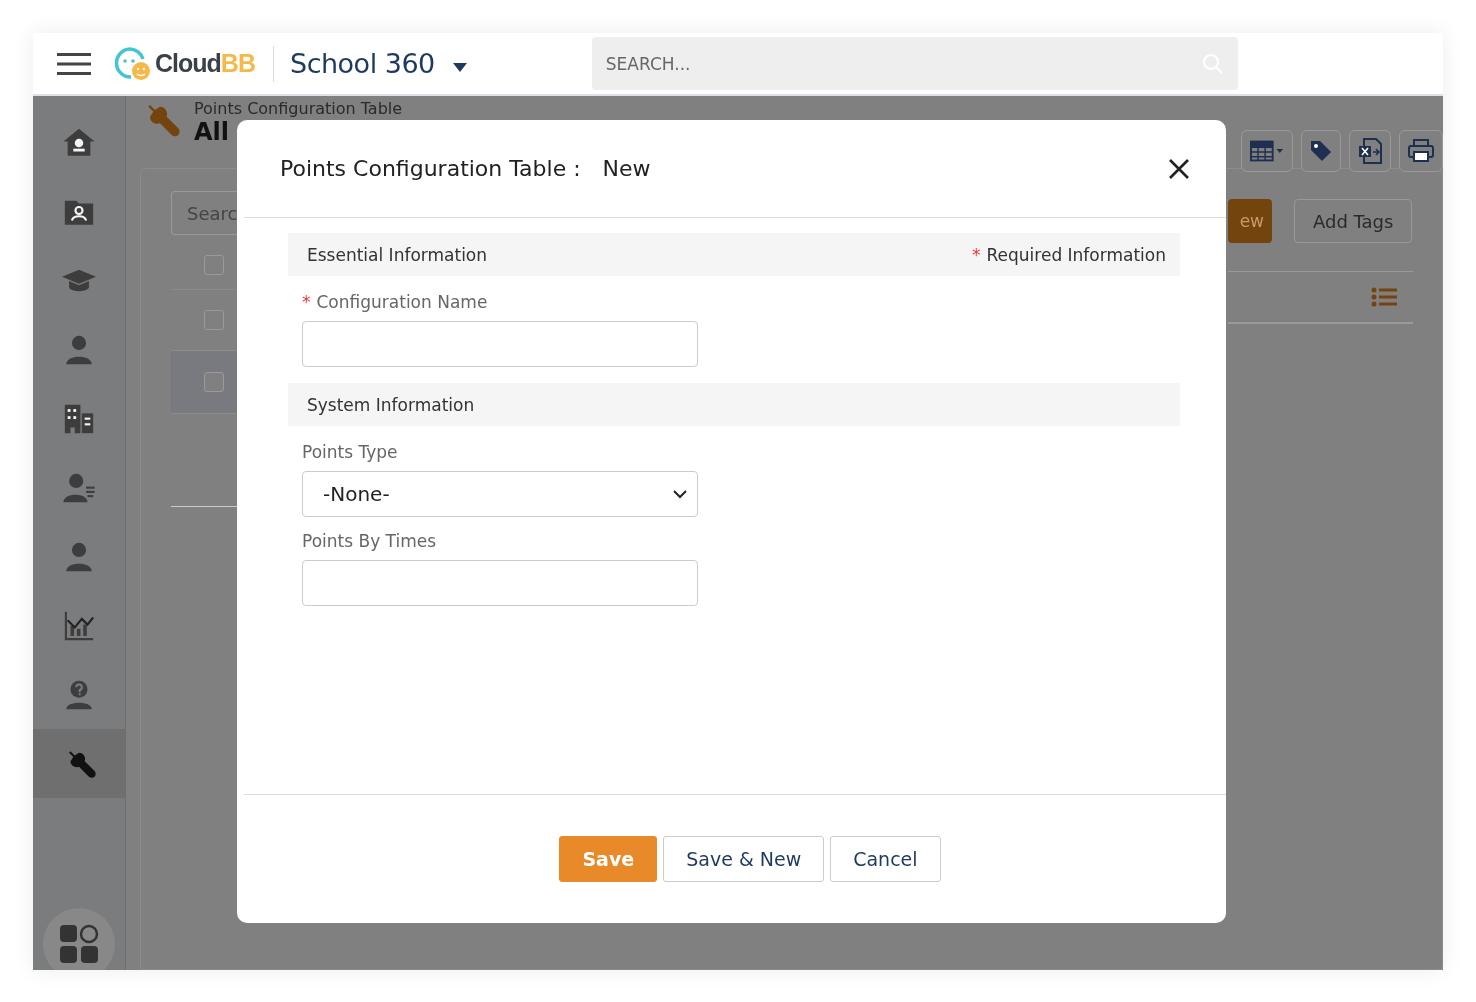 The height and width of the screenshot is (1002, 1476). I want to click on dialog-button: Save & New, so click(744, 859).